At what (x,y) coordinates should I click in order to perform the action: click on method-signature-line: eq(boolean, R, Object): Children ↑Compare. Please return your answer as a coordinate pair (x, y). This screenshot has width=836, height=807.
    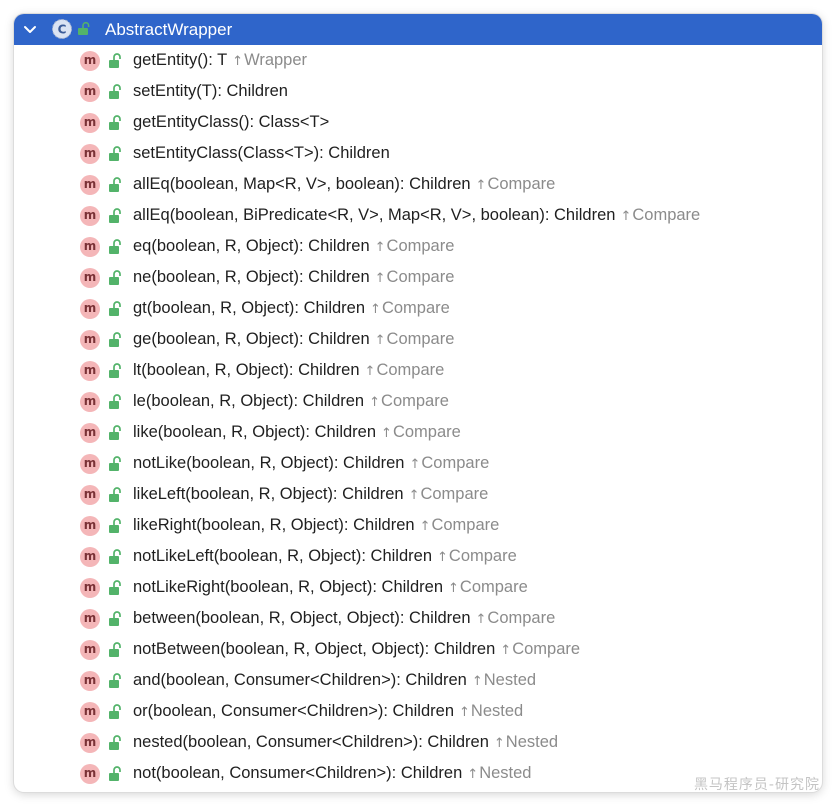
    Looking at the image, I should click on (293, 247).